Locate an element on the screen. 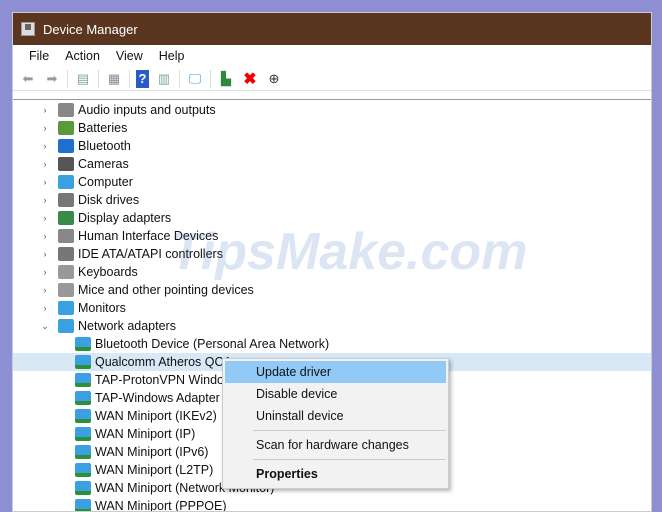  tree-category: › Audio inputs and outputs is located at coordinates (332, 110).